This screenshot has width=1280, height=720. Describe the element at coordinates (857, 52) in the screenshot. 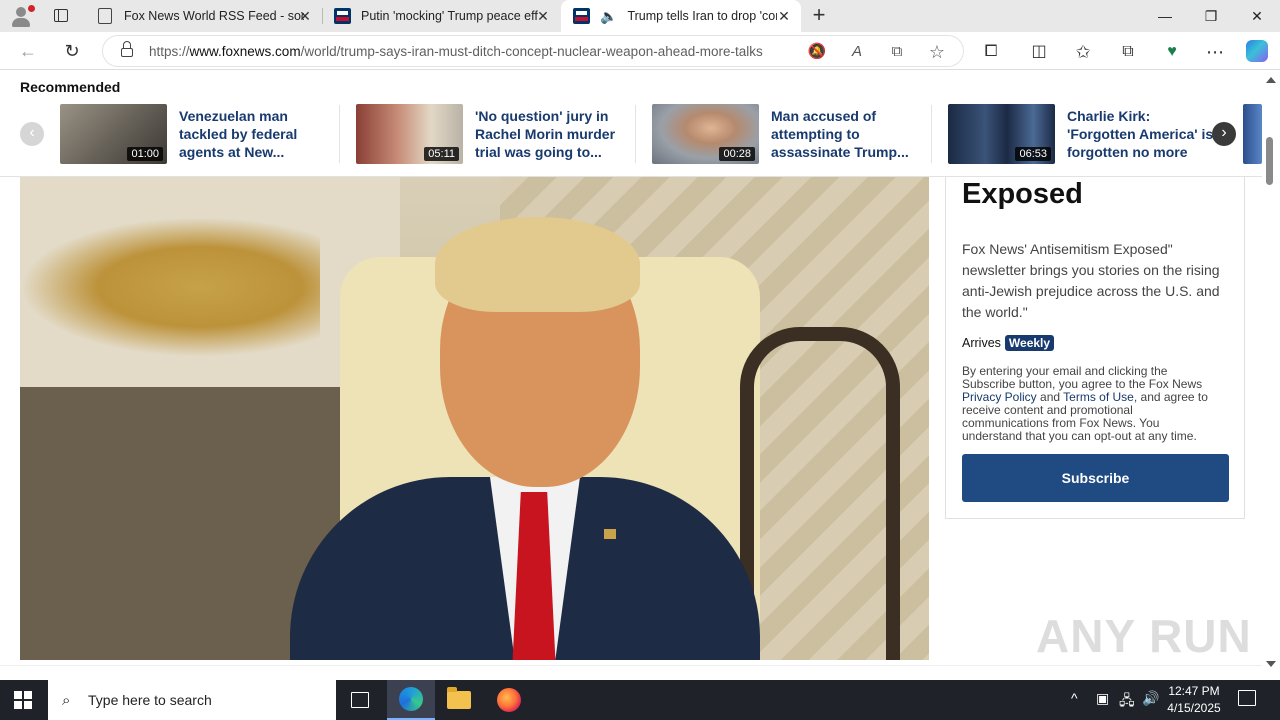

I see `read-aloud-icon: A` at that location.